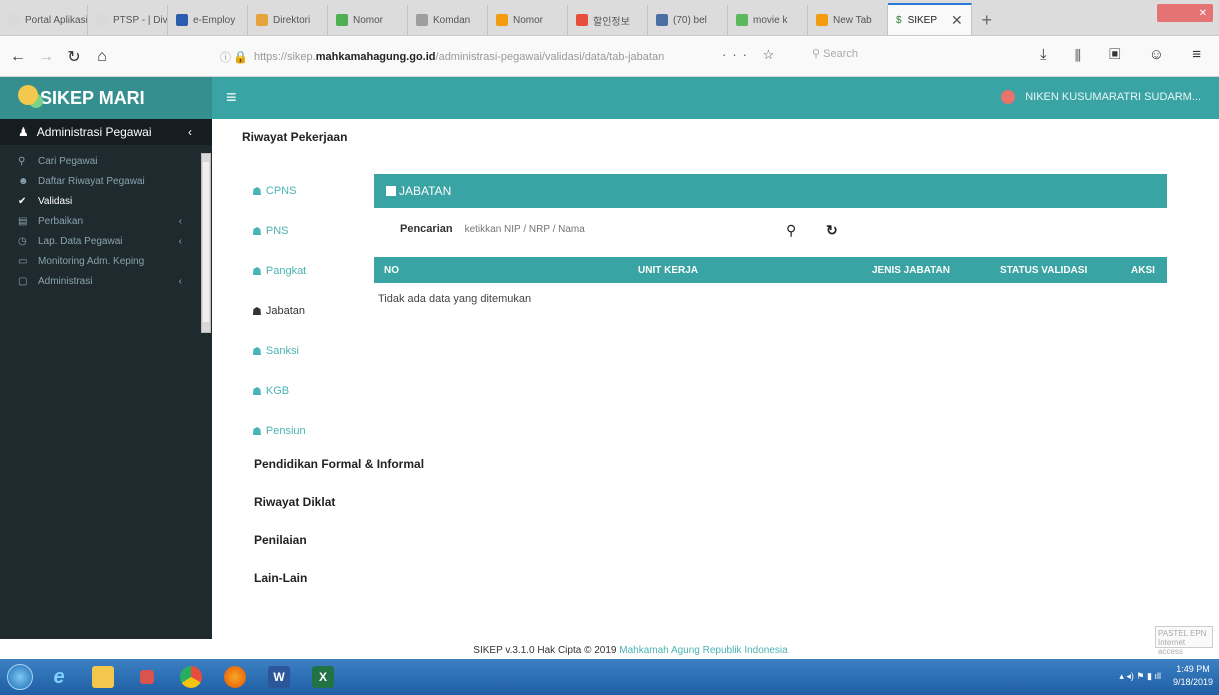 The width and height of the screenshot is (1219, 695). Describe the element at coordinates (614, 229) in the screenshot. I see `search-input` at that location.